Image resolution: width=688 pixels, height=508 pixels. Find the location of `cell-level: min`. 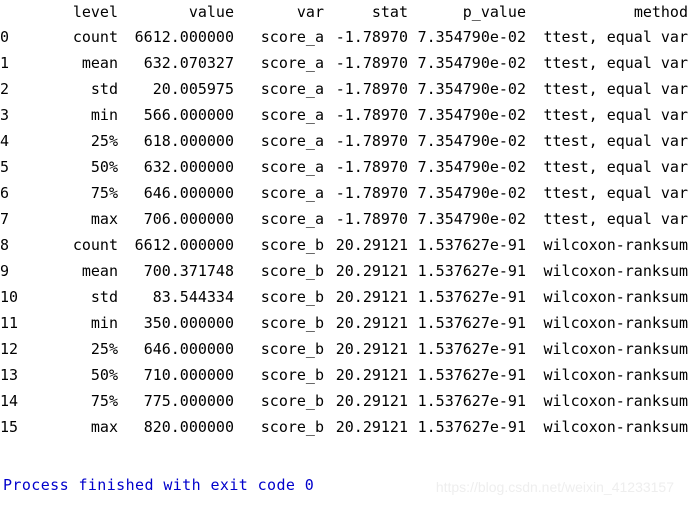

cell-level: min is located at coordinates (104, 115).